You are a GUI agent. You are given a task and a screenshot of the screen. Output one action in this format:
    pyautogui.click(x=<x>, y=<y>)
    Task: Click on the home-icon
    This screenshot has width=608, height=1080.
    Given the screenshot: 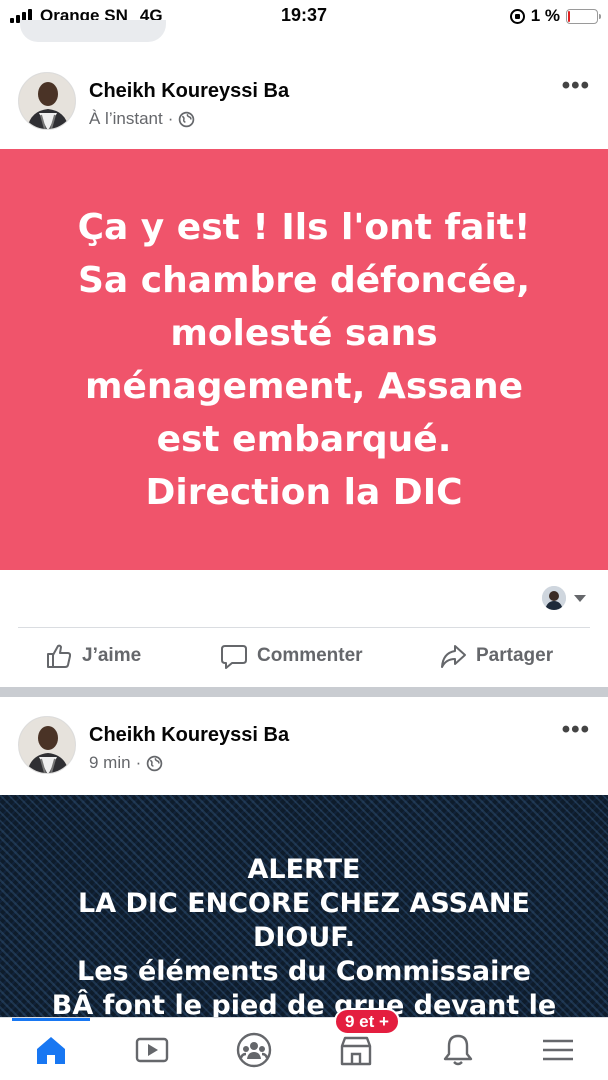 What is the action you would take?
    pyautogui.click(x=51, y=1050)
    